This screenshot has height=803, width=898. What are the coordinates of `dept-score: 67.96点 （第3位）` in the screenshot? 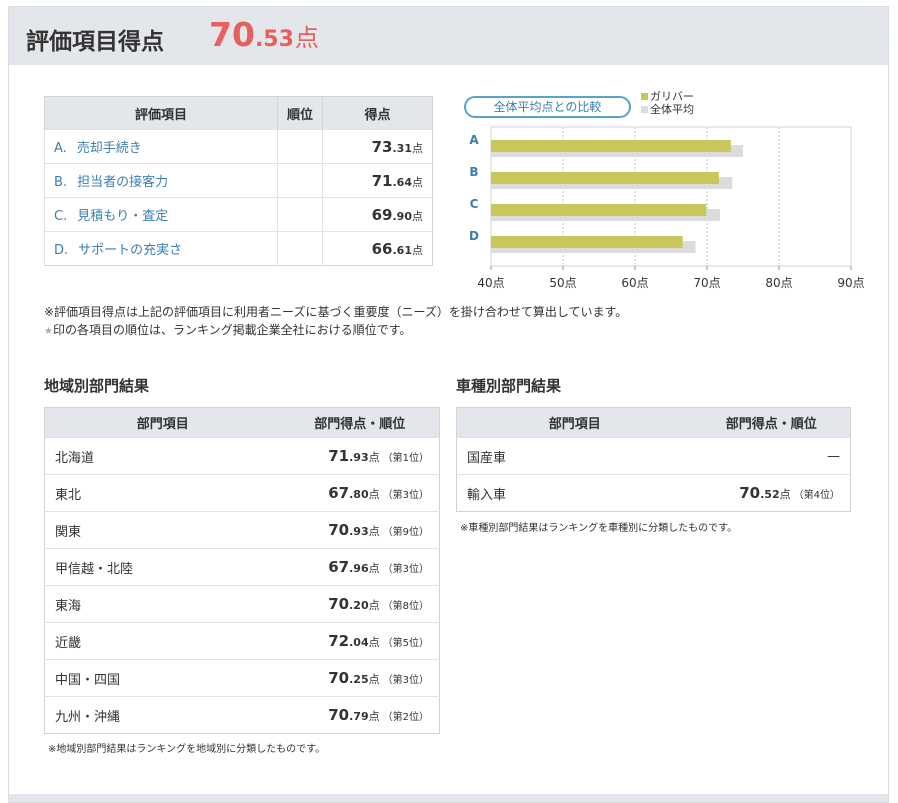 It's located at (360, 567).